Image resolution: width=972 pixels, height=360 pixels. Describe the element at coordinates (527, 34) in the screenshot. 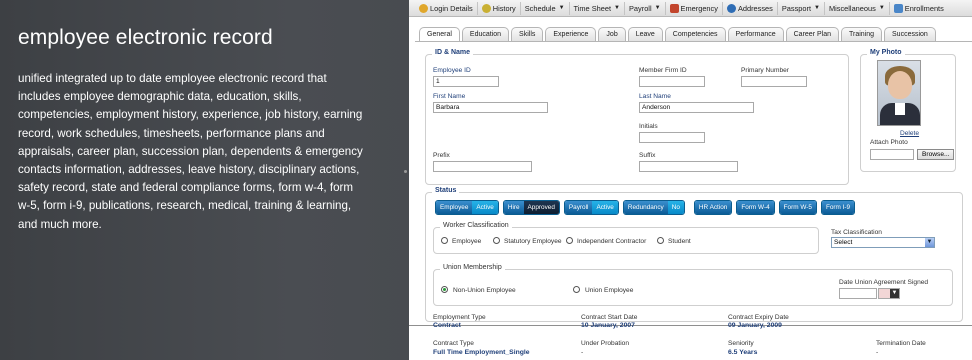

I see `tab-skills: Skills` at that location.